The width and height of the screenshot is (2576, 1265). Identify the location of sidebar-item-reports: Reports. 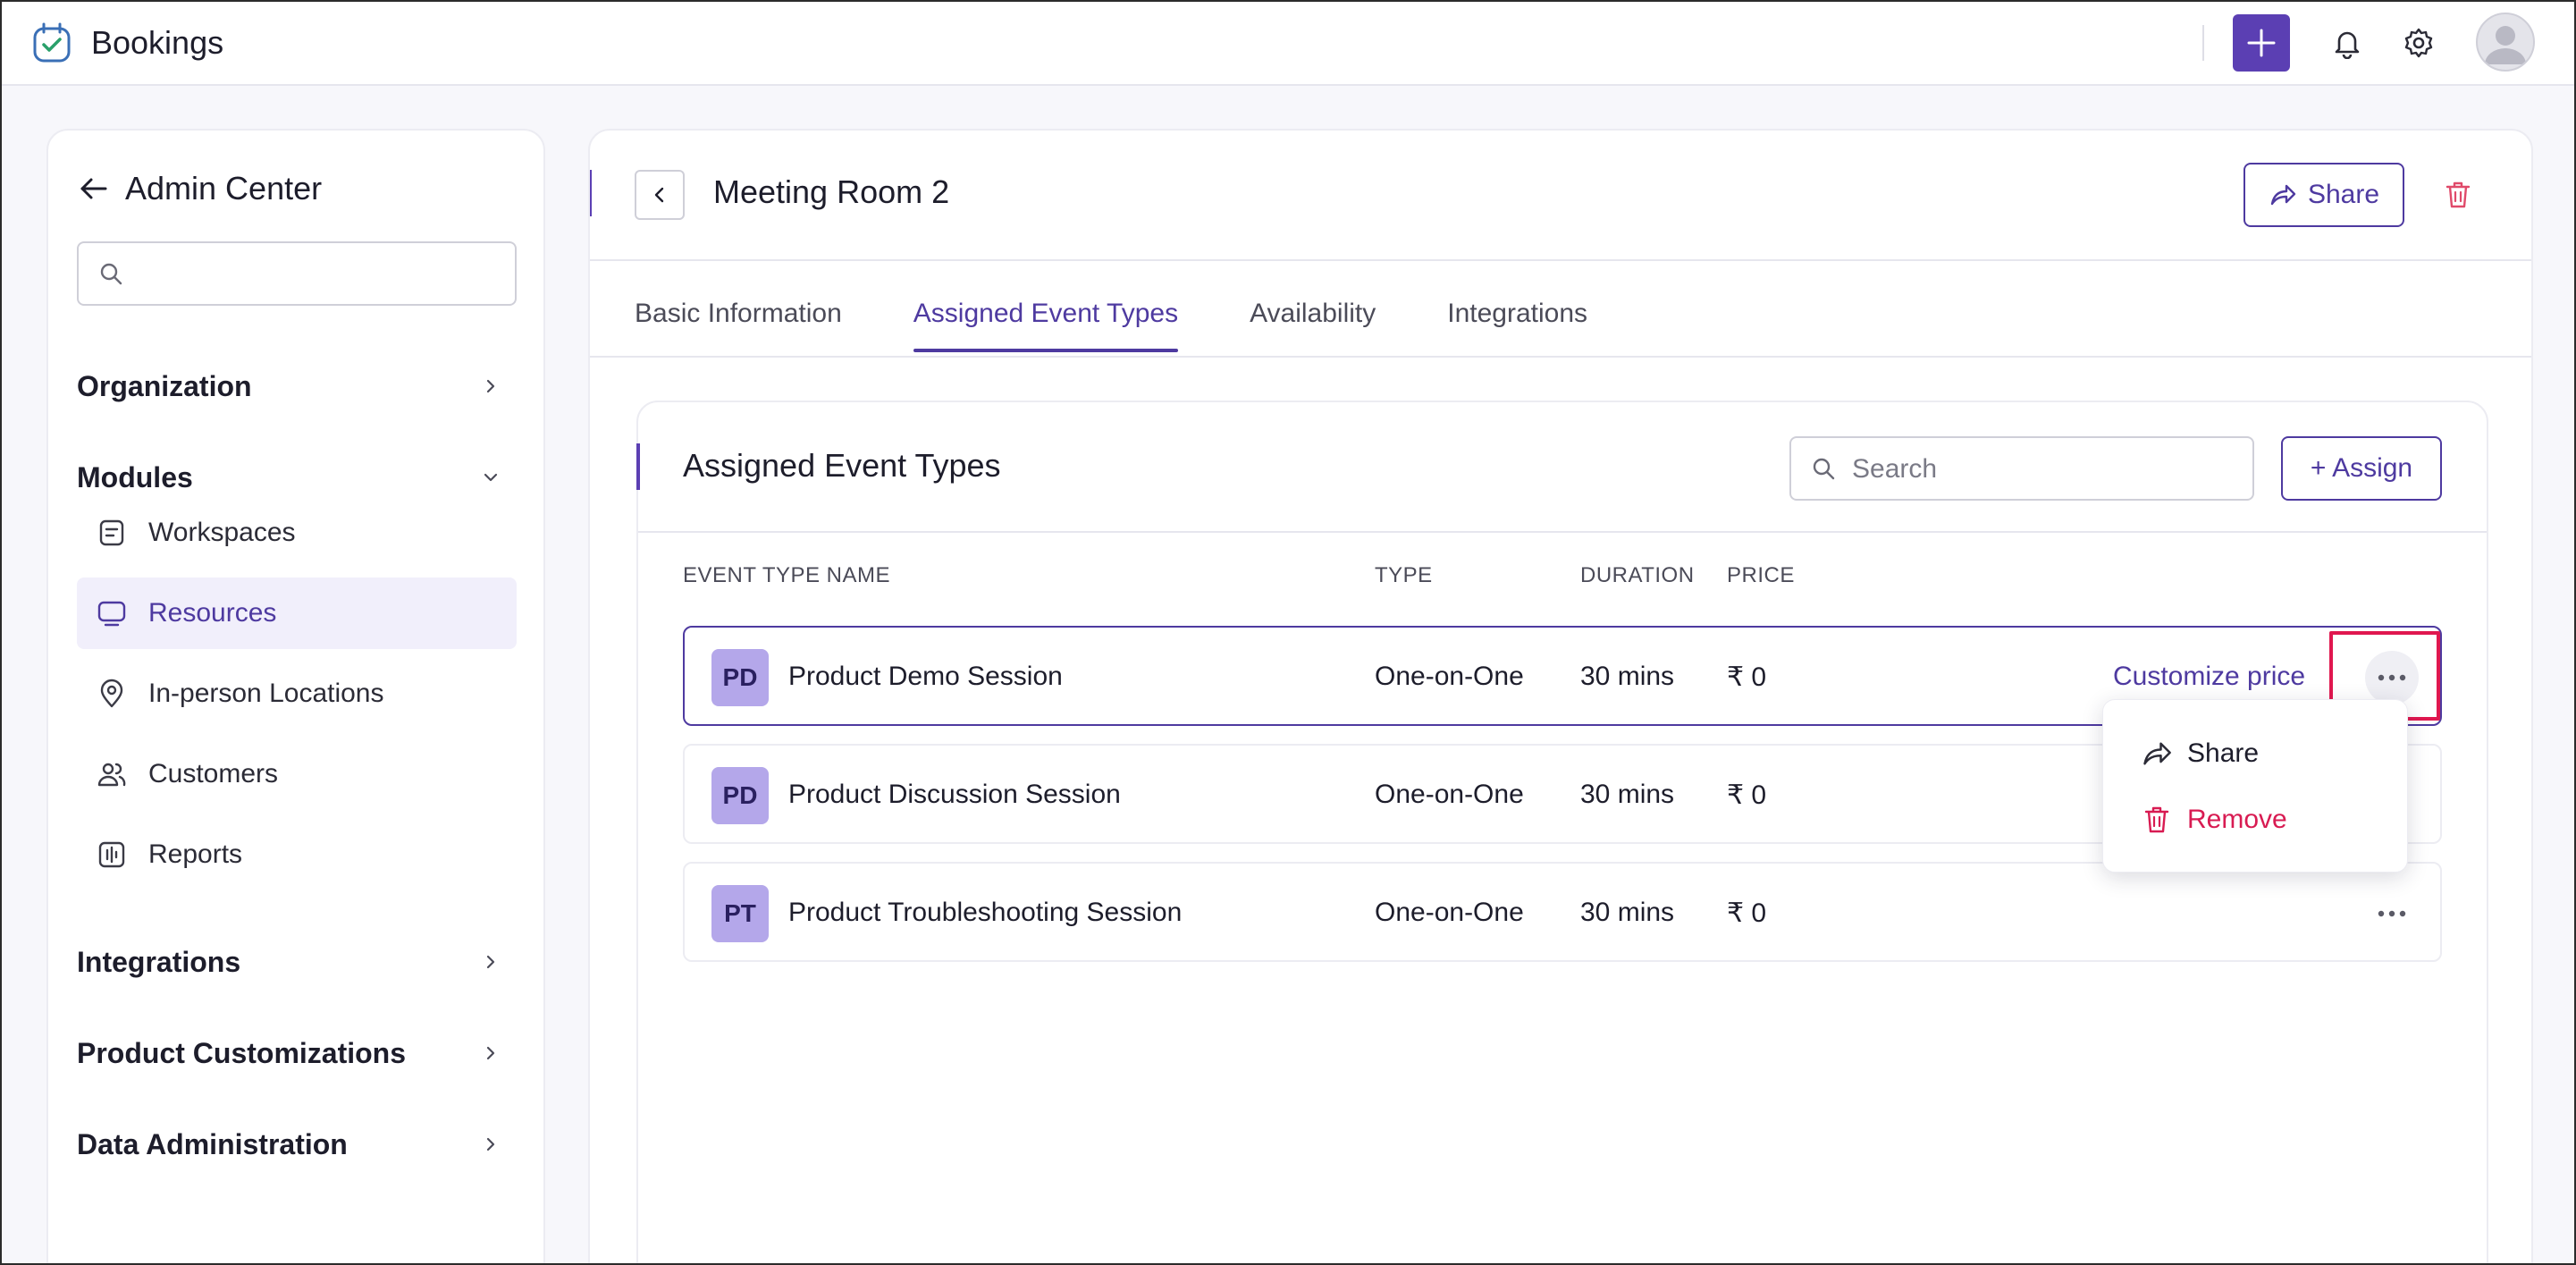
(297, 854).